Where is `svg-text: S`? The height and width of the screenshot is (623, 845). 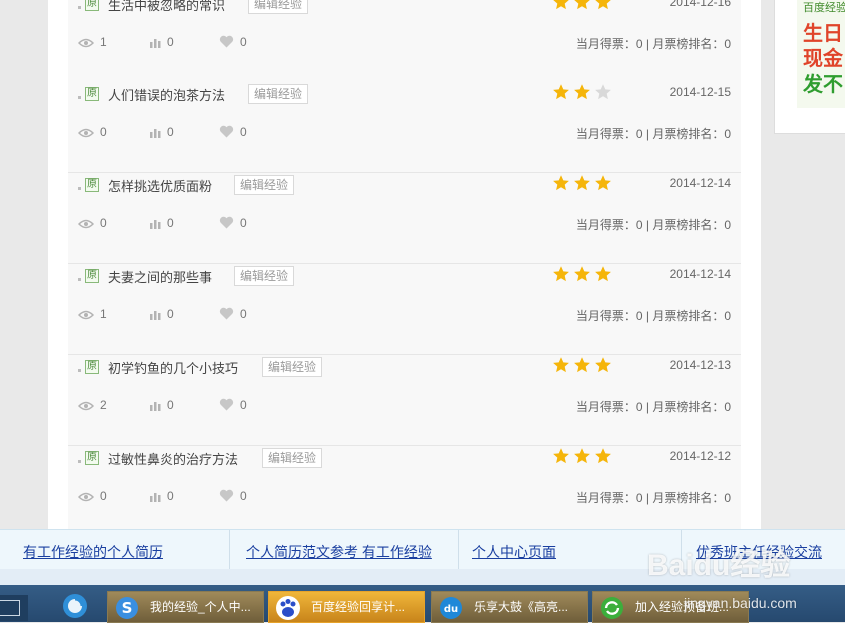
svg-text: S is located at coordinates (127, 608).